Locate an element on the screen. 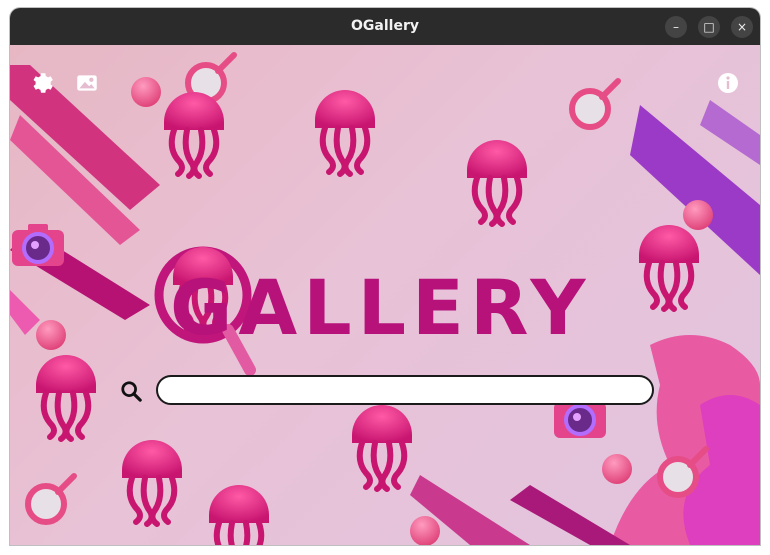 This screenshot has height=555, width=770. window-title: OGallery is located at coordinates (385, 26).